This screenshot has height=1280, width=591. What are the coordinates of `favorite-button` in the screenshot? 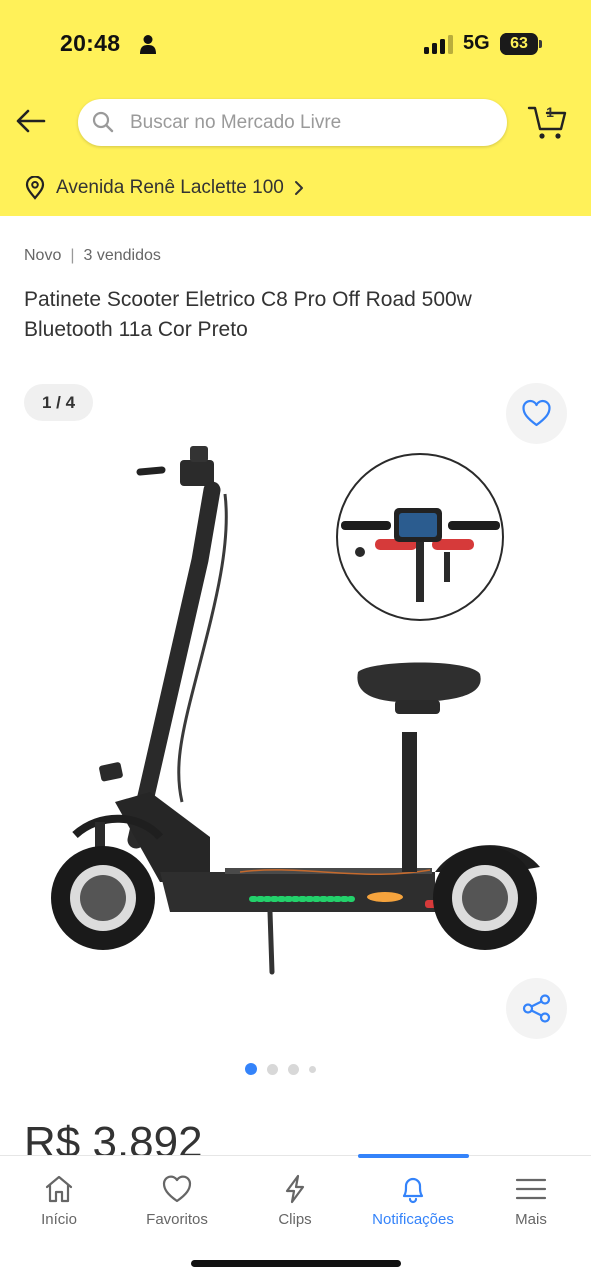 It's located at (536, 413).